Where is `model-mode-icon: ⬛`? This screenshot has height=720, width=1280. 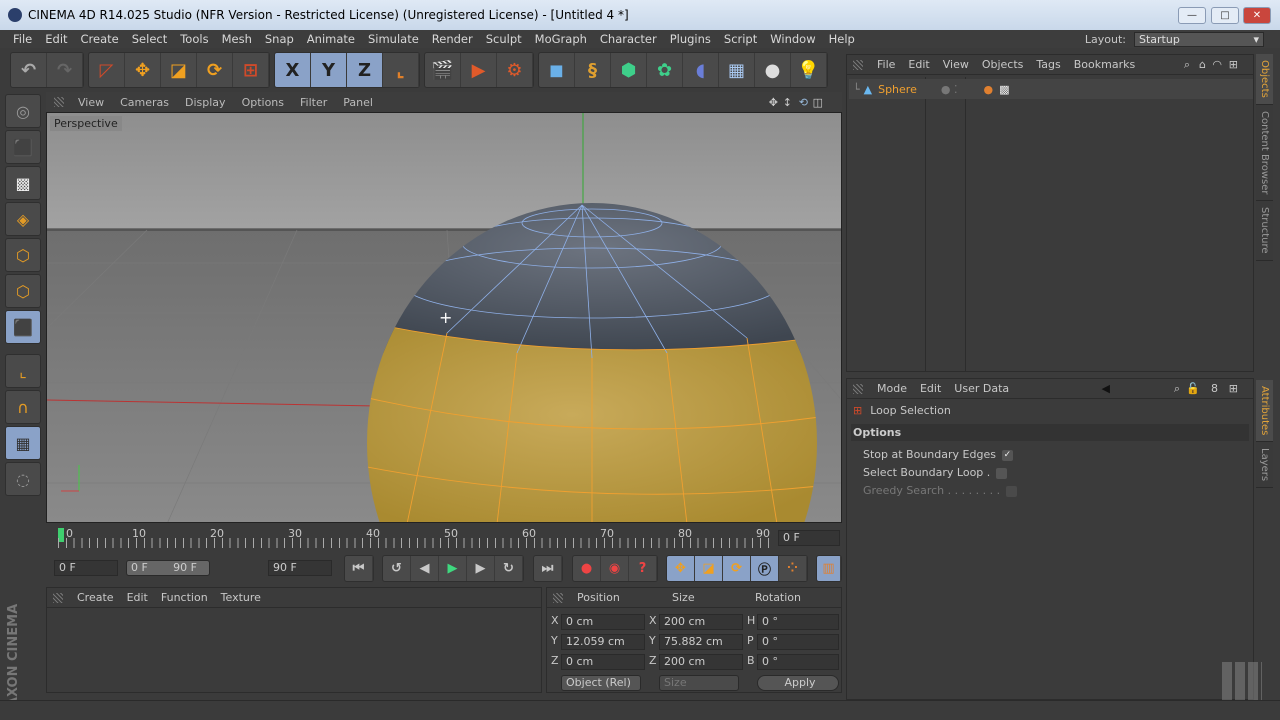 model-mode-icon: ⬛ is located at coordinates (23, 147).